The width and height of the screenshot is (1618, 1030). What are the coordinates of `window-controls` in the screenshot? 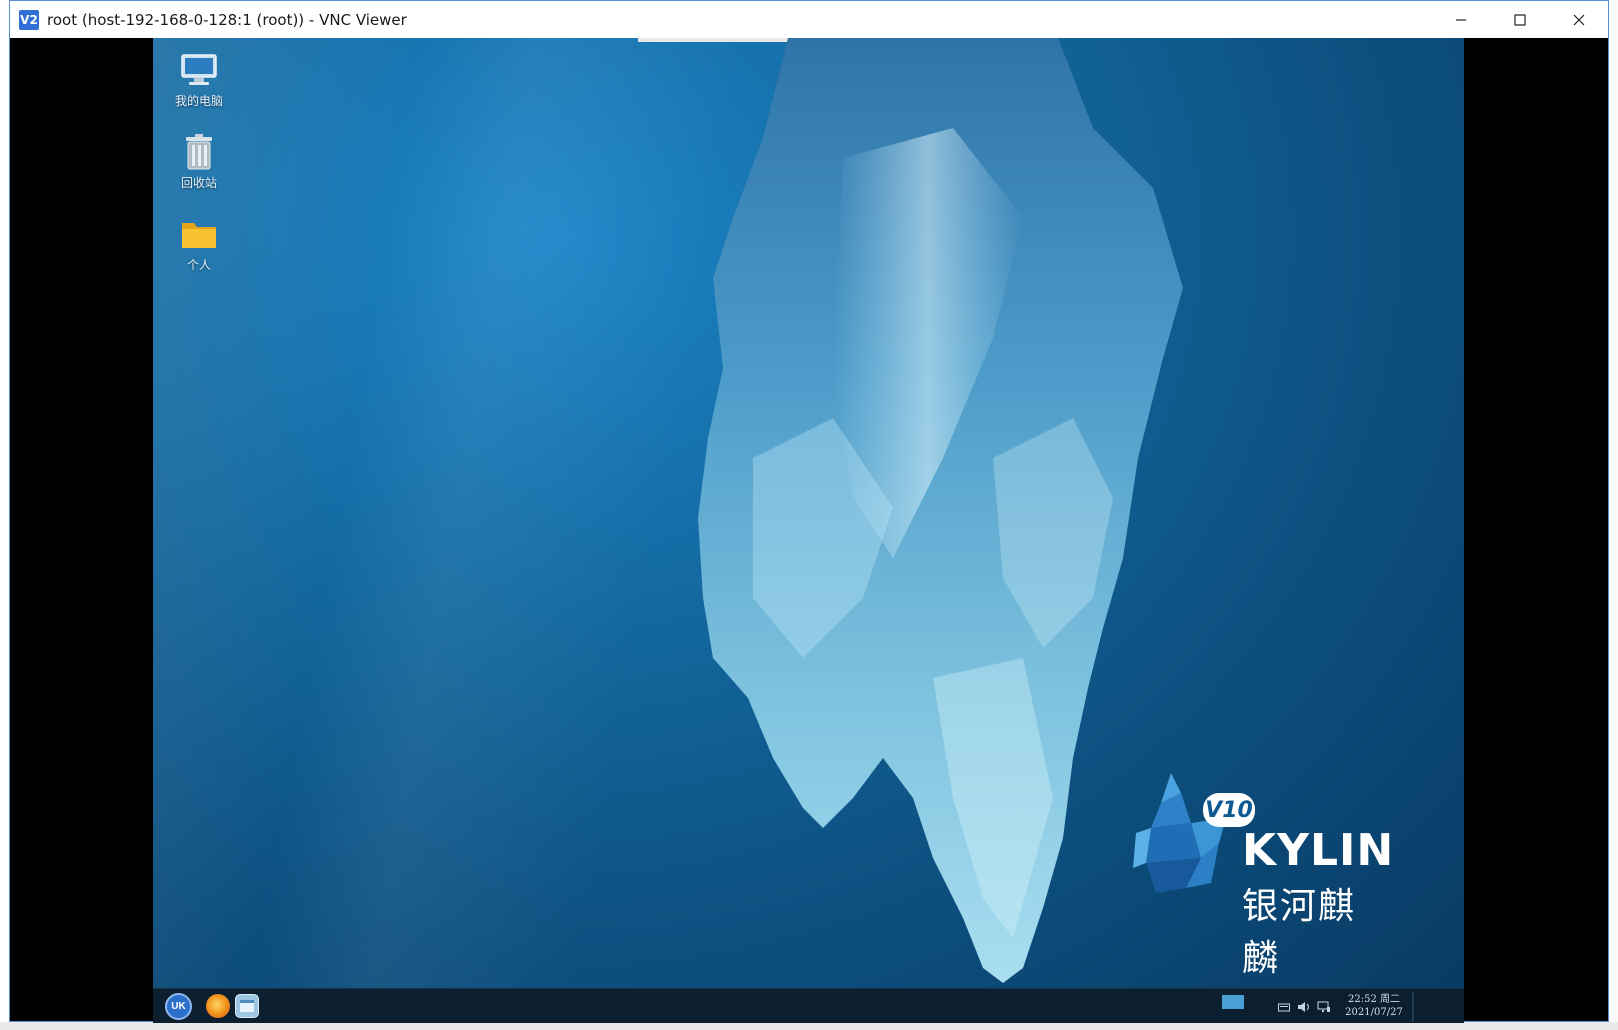 It's located at (1519, 19).